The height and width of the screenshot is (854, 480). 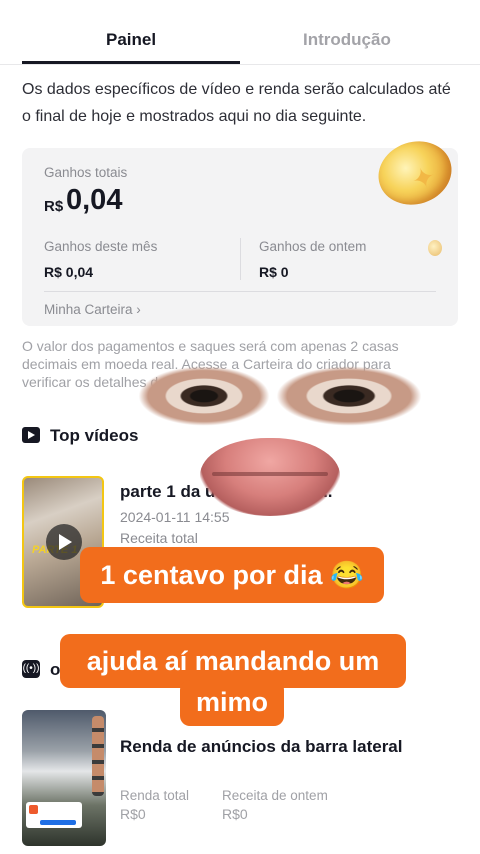 I want to click on right-eye-sticker, so click(x=349, y=396).